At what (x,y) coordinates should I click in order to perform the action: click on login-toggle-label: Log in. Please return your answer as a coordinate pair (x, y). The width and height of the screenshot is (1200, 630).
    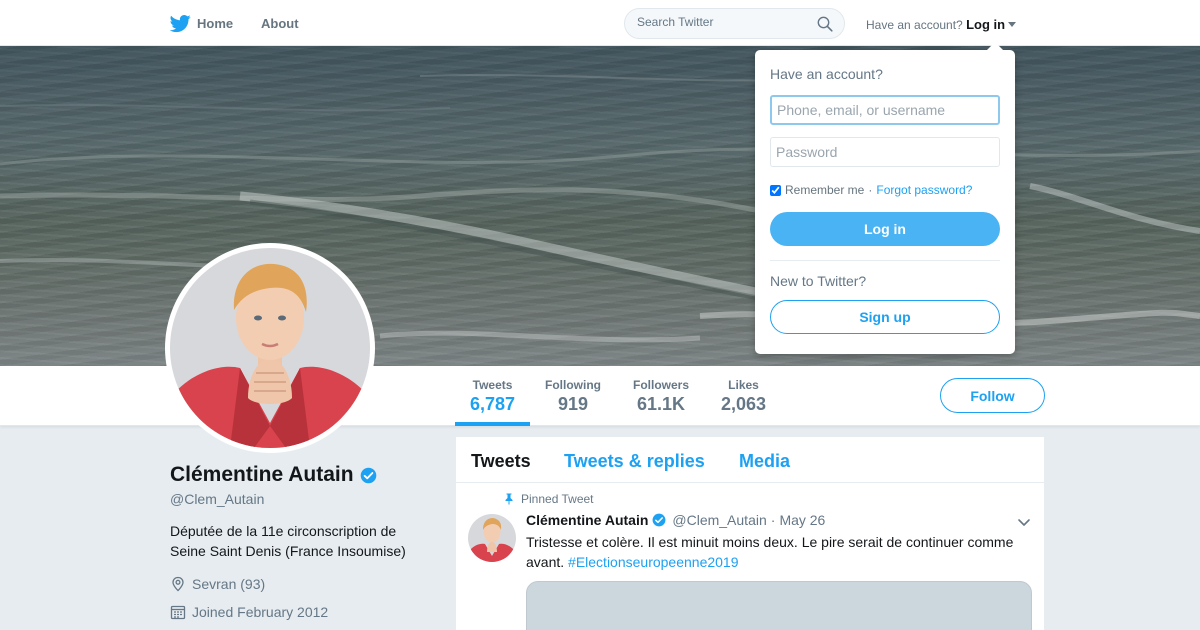
    Looking at the image, I should click on (986, 24).